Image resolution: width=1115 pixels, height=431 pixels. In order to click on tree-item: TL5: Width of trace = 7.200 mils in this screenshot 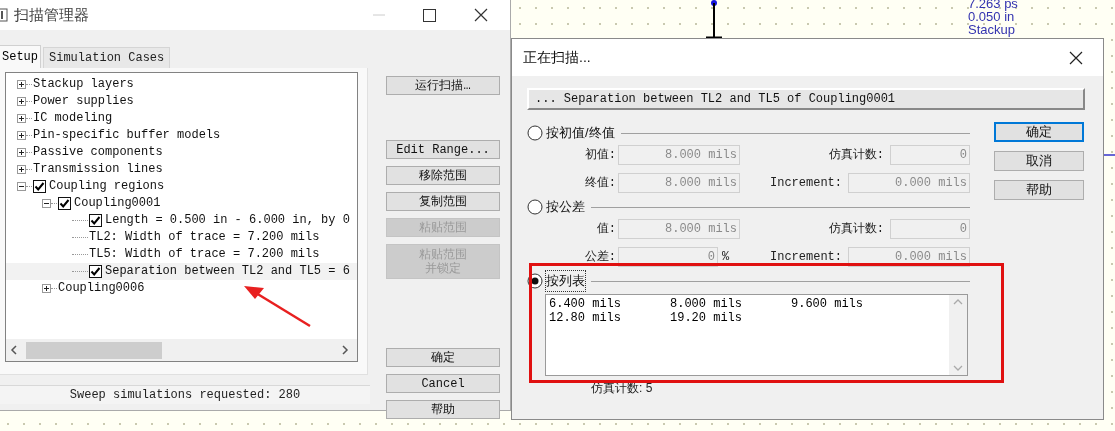, I will do `click(204, 254)`.